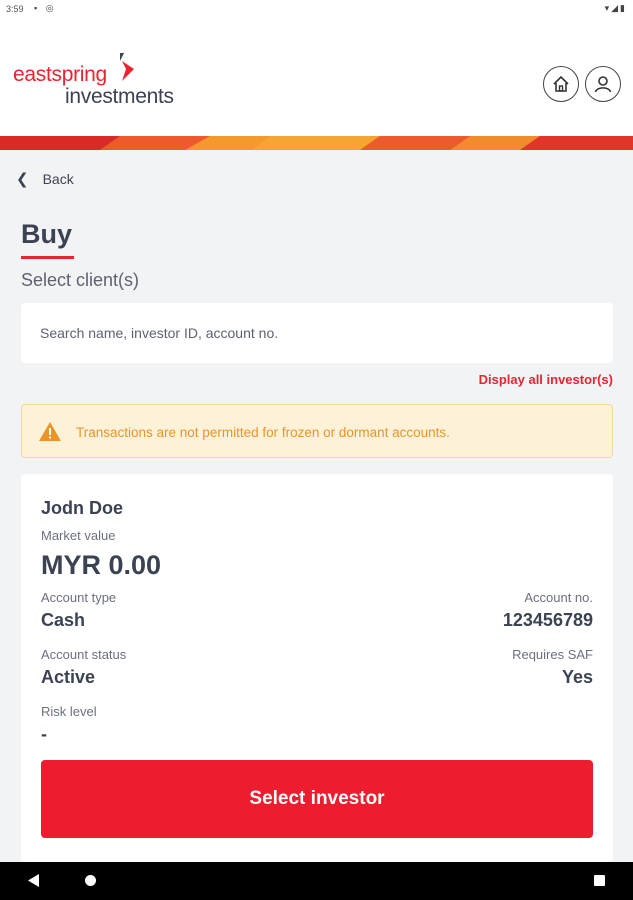  What do you see at coordinates (316, 77) in the screenshot?
I see `app-header: eastspring investments` at bounding box center [316, 77].